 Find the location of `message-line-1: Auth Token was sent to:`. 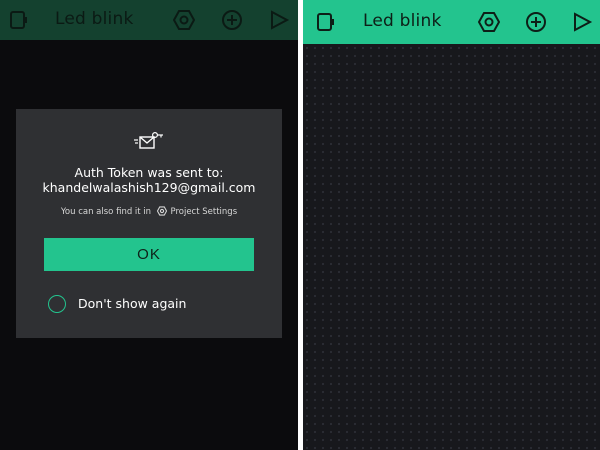

message-line-1: Auth Token was sent to: is located at coordinates (149, 172).